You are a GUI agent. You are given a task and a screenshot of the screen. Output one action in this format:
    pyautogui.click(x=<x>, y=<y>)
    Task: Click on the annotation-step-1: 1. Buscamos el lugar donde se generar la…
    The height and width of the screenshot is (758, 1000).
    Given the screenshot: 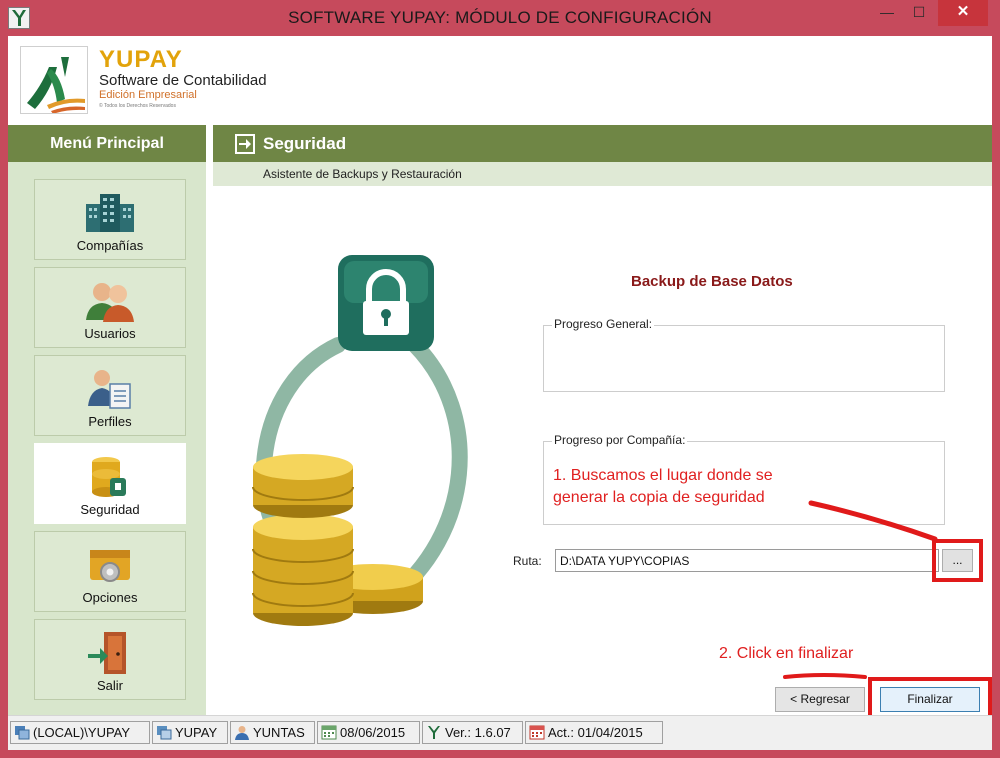 What is the action you would take?
    pyautogui.click(x=663, y=487)
    